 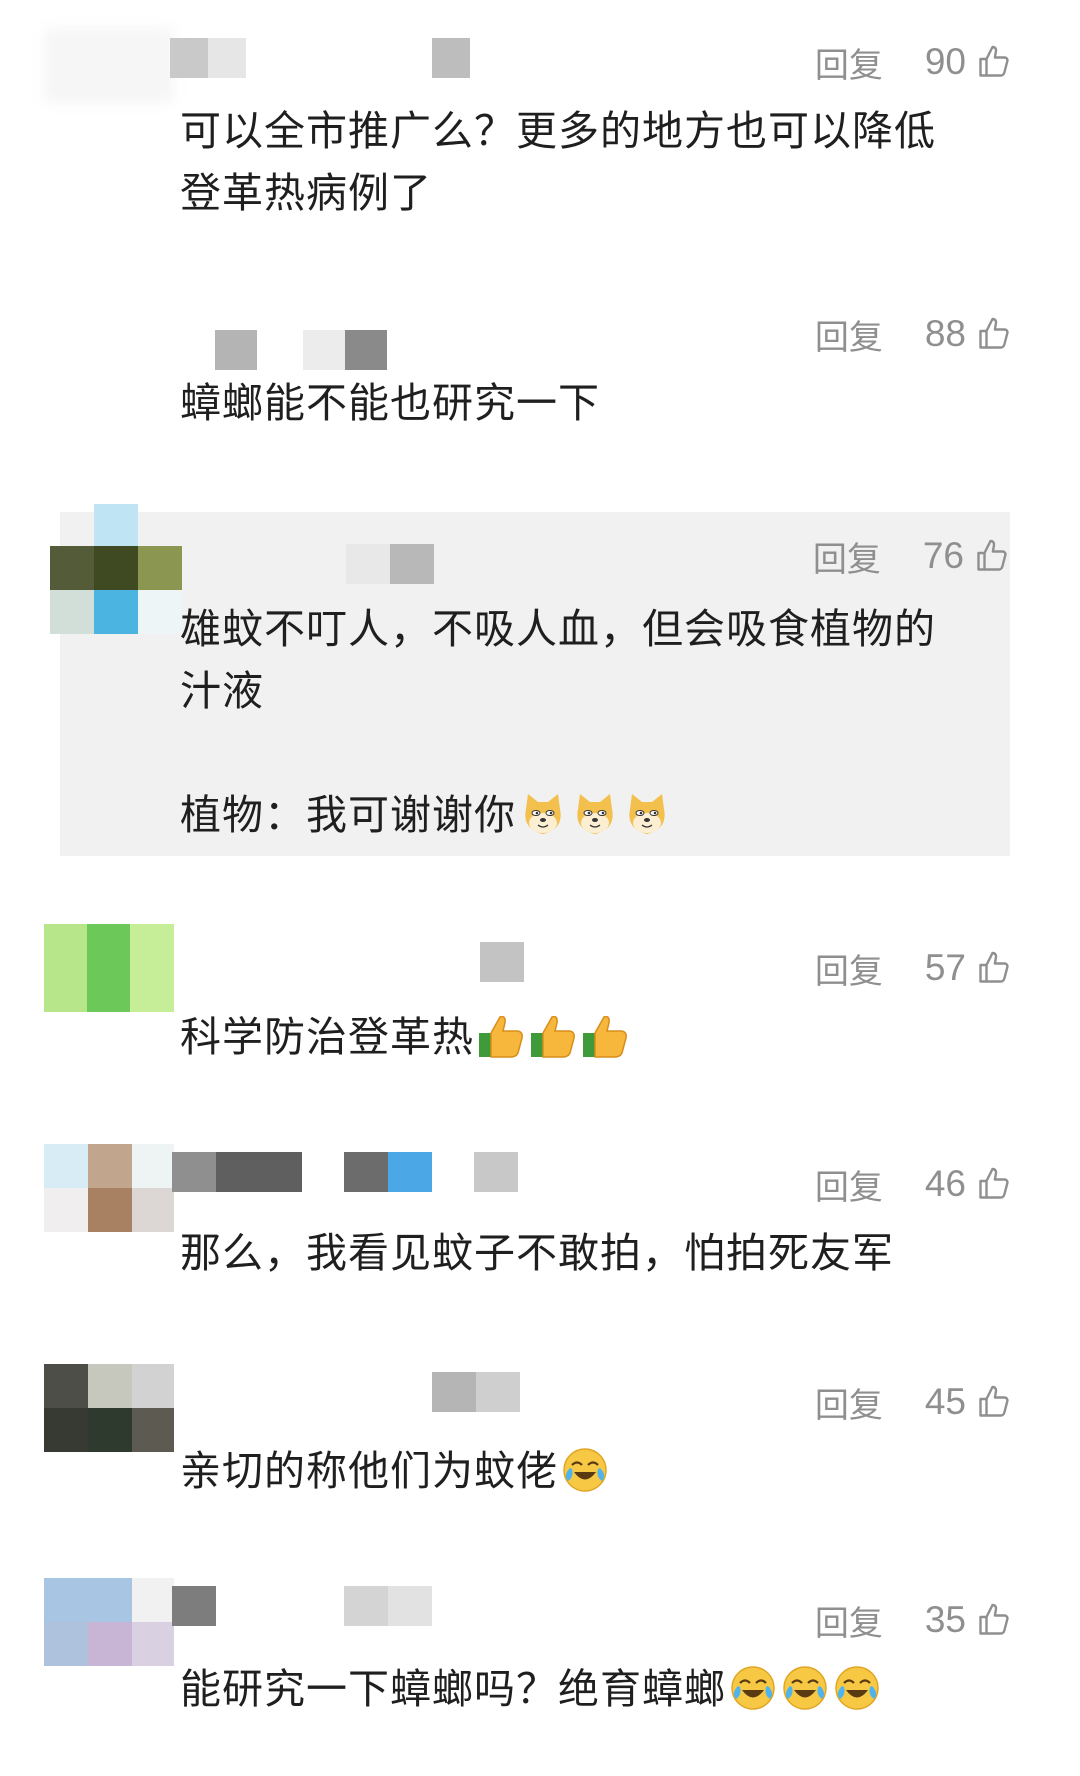 What do you see at coordinates (913, 1402) in the screenshot?
I see `comment-actions: 回复 45` at bounding box center [913, 1402].